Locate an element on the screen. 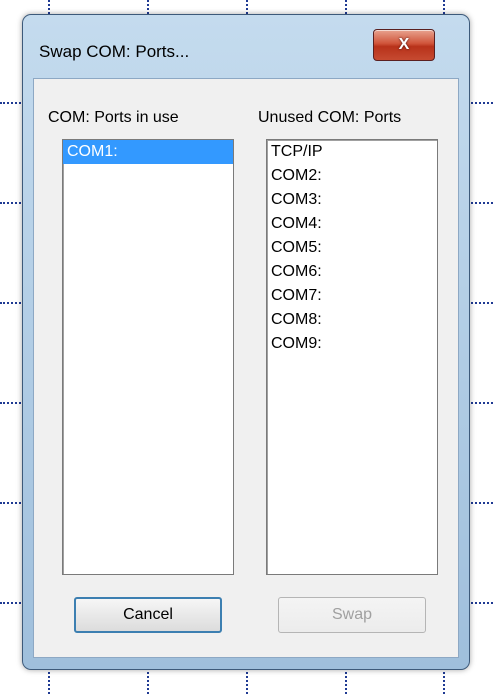 The height and width of the screenshot is (694, 493). list-item: COM1: is located at coordinates (148, 152).